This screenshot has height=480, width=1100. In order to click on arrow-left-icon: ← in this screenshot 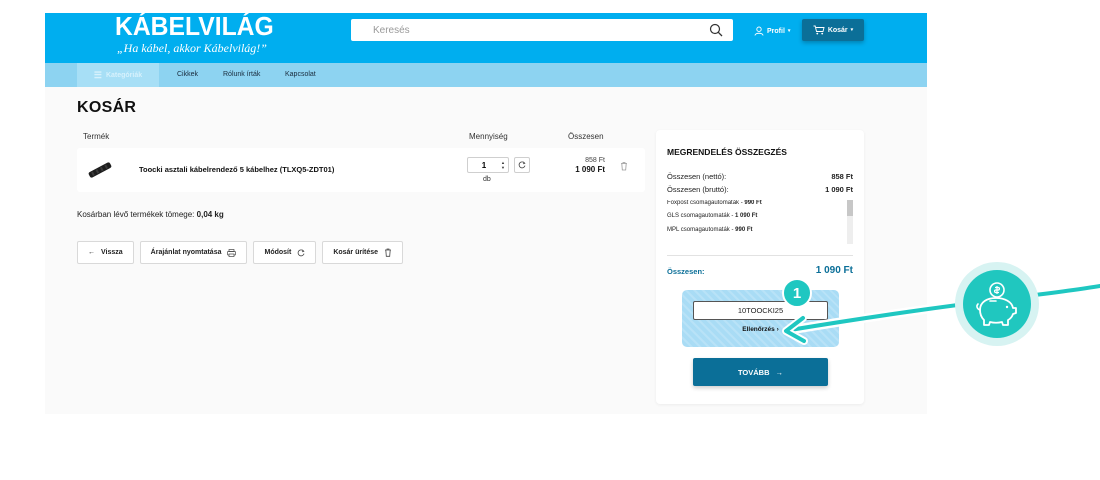, I will do `click(91, 252)`.